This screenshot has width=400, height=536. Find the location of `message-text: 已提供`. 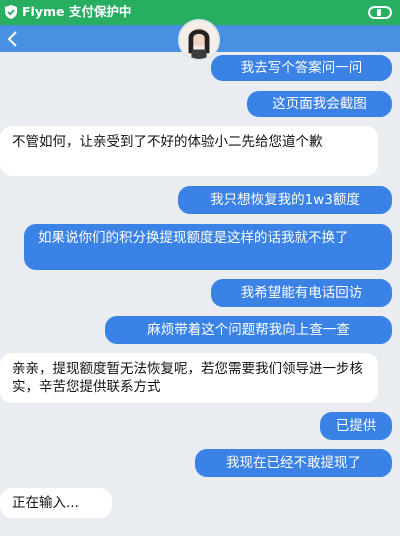

message-text: 已提供 is located at coordinates (356, 426).